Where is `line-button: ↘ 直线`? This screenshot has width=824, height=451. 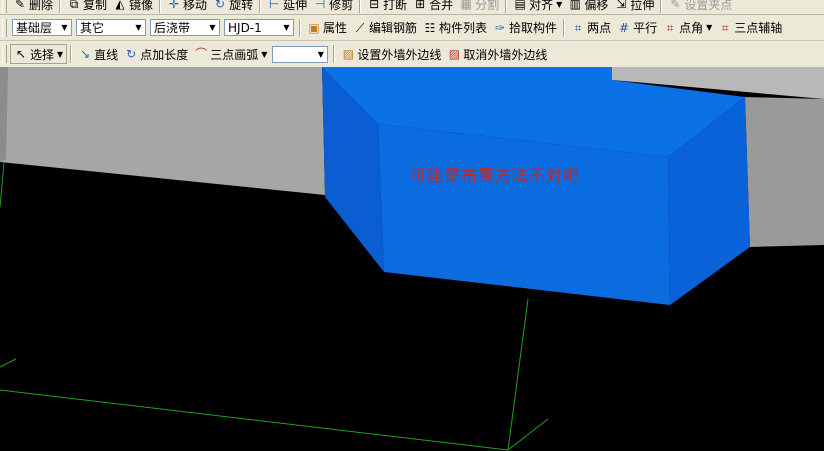 line-button: ↘ 直线 is located at coordinates (98, 54).